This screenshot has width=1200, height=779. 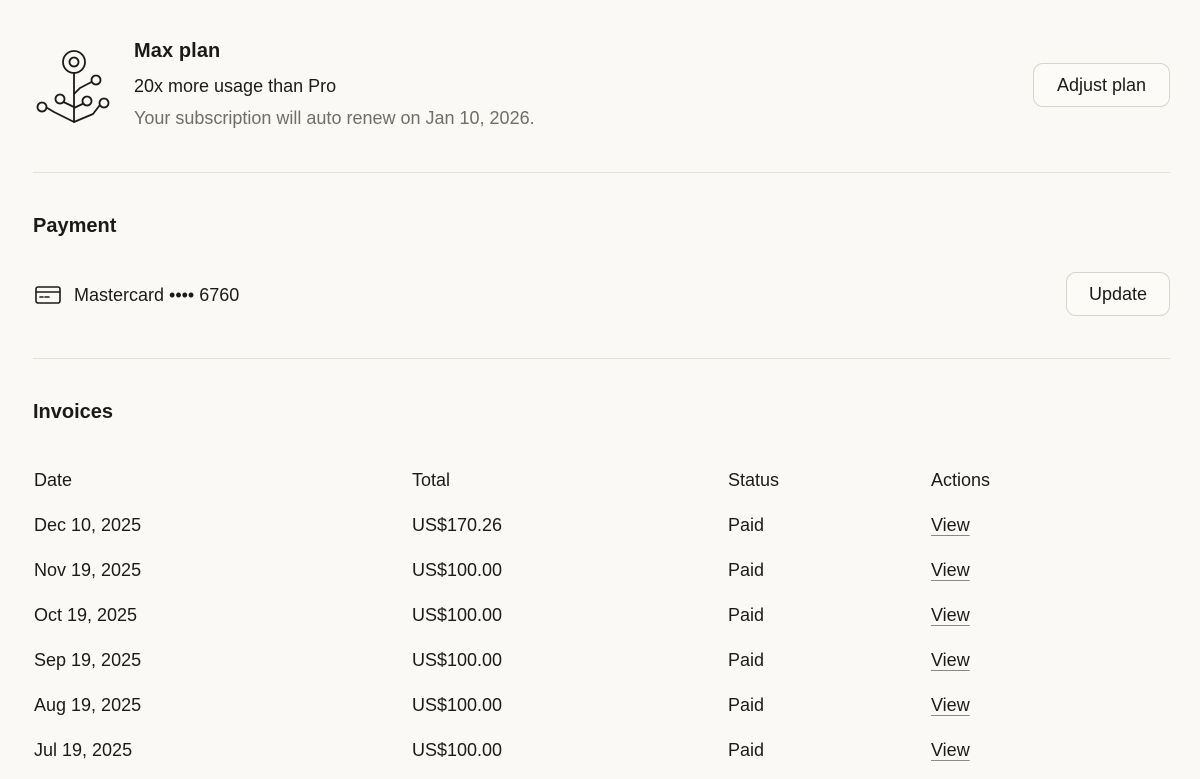 What do you see at coordinates (582, 570) in the screenshot?
I see `table-row: Nov 19, 2025 US$100.00 Paid View` at bounding box center [582, 570].